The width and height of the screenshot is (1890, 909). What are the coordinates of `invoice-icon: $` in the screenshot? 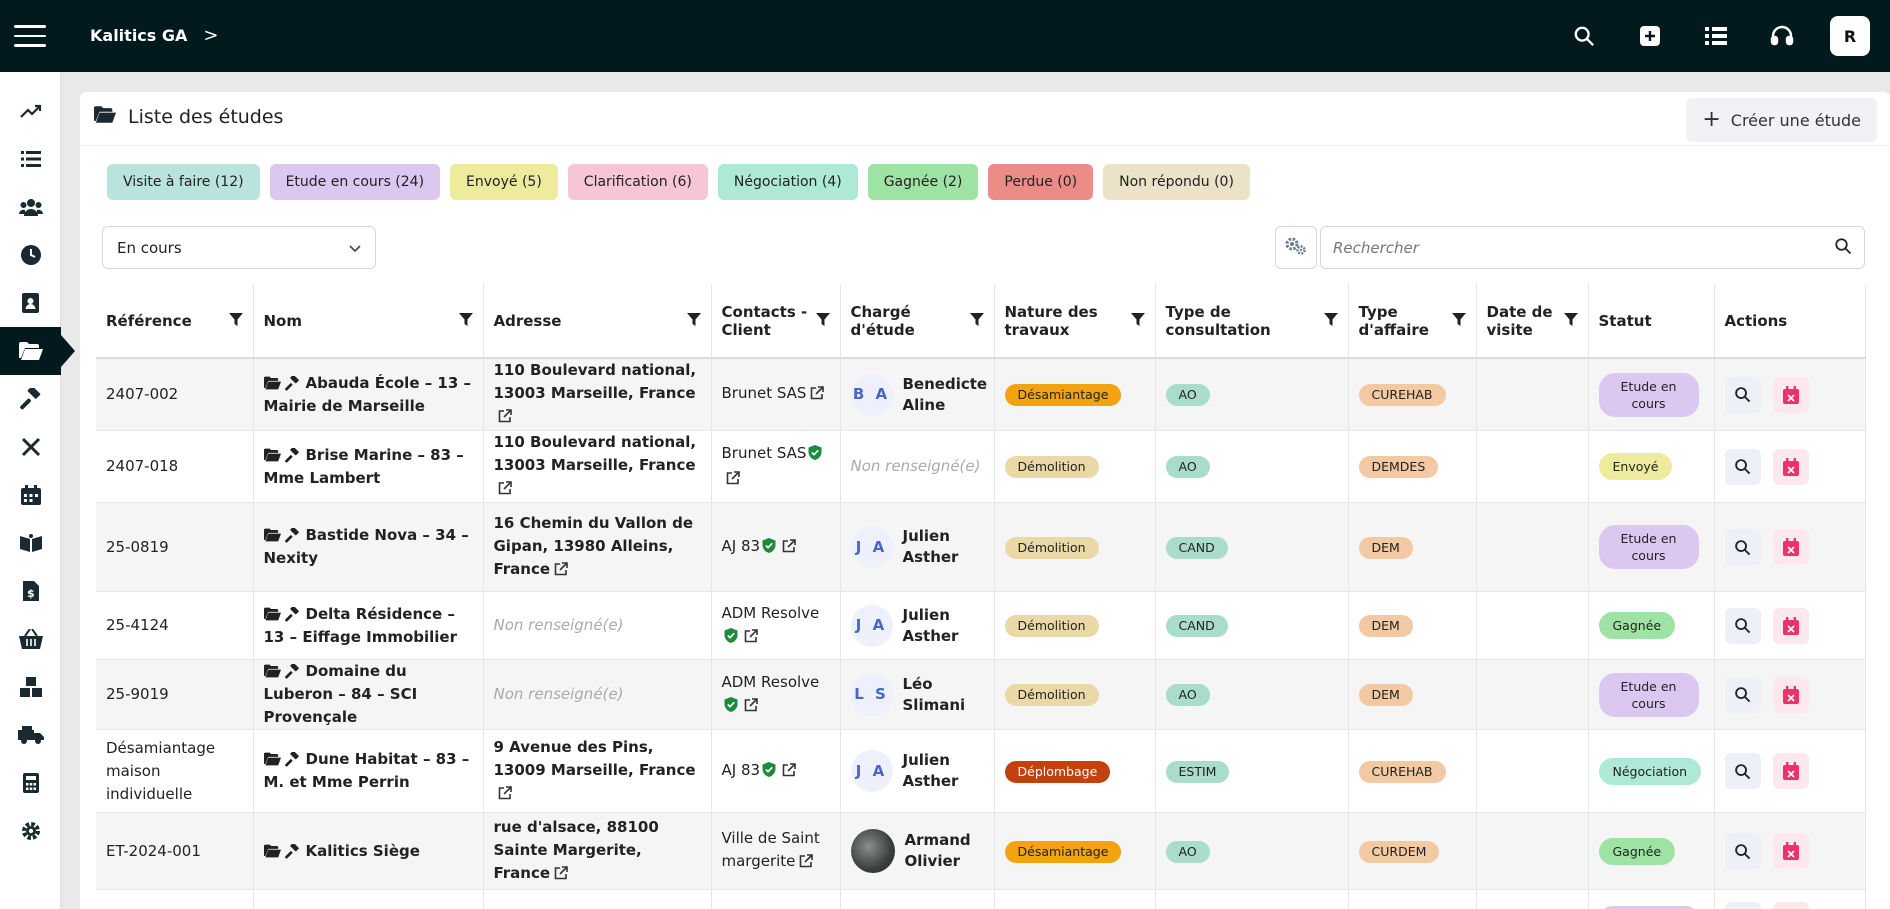 It's located at (30, 591).